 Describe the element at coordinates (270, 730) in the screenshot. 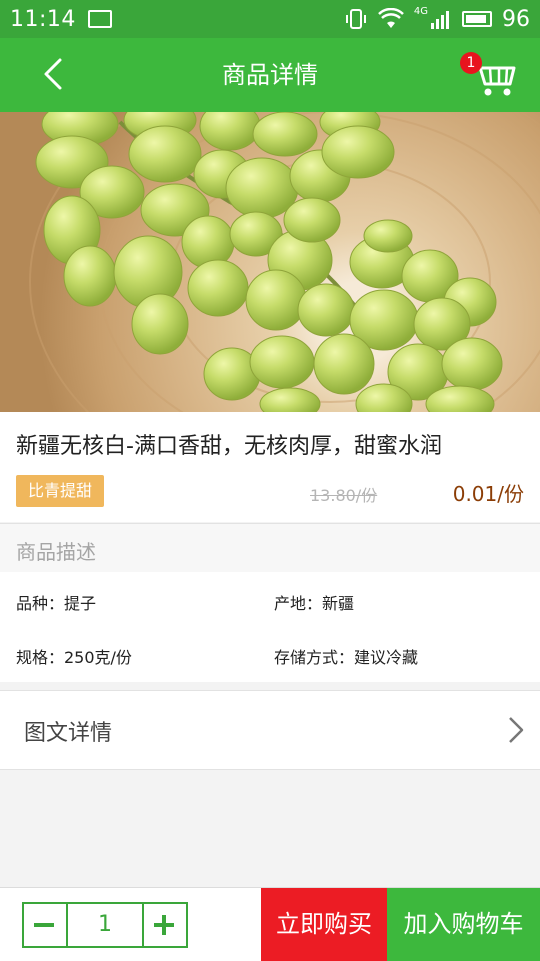

I see `detail-link-row: 图文详情` at that location.